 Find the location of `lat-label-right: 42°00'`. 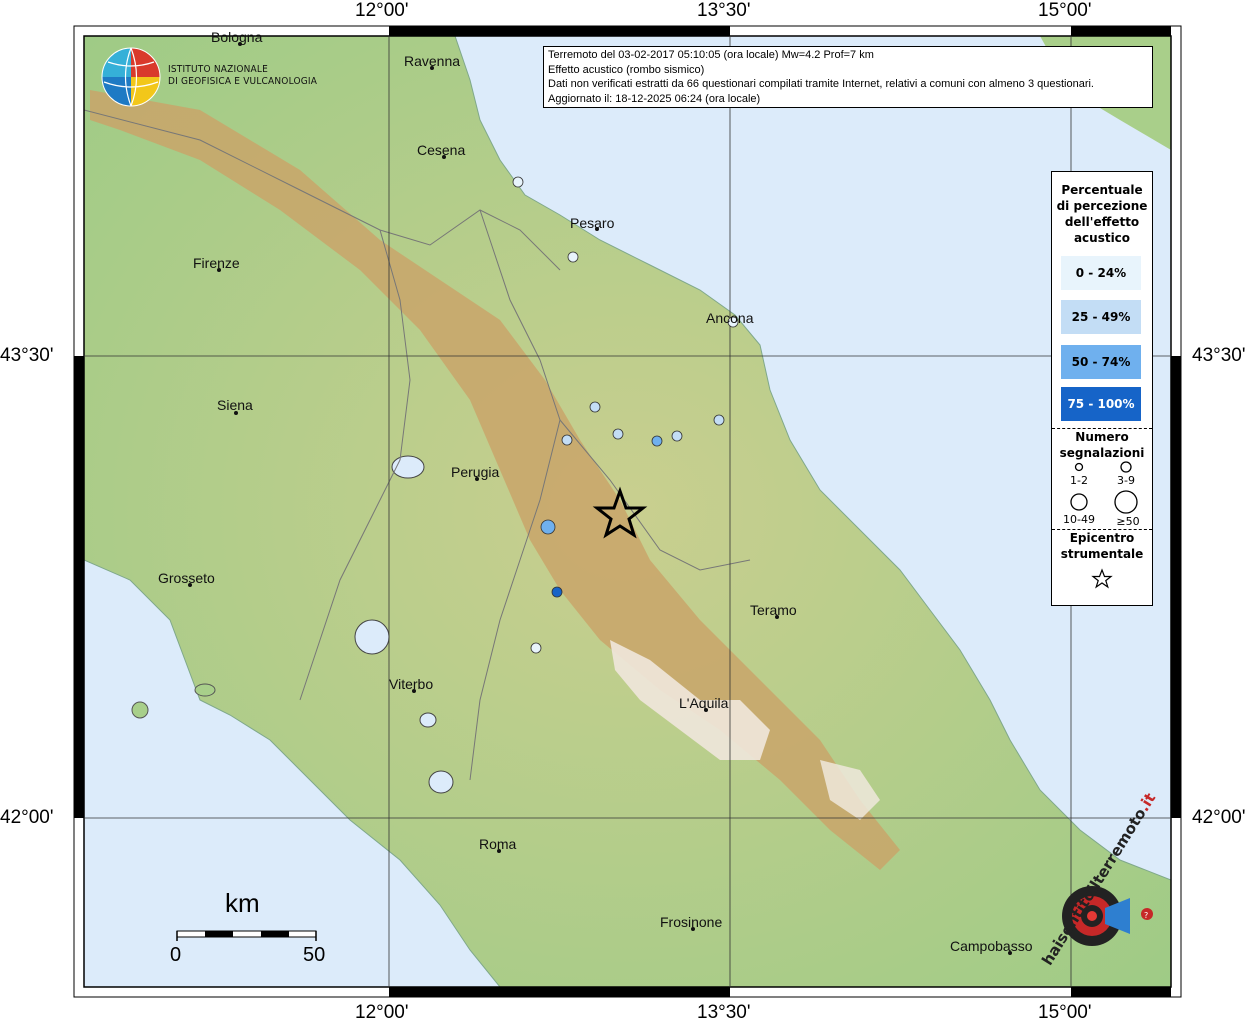

lat-label-right: 42°00' is located at coordinates (1219, 817).